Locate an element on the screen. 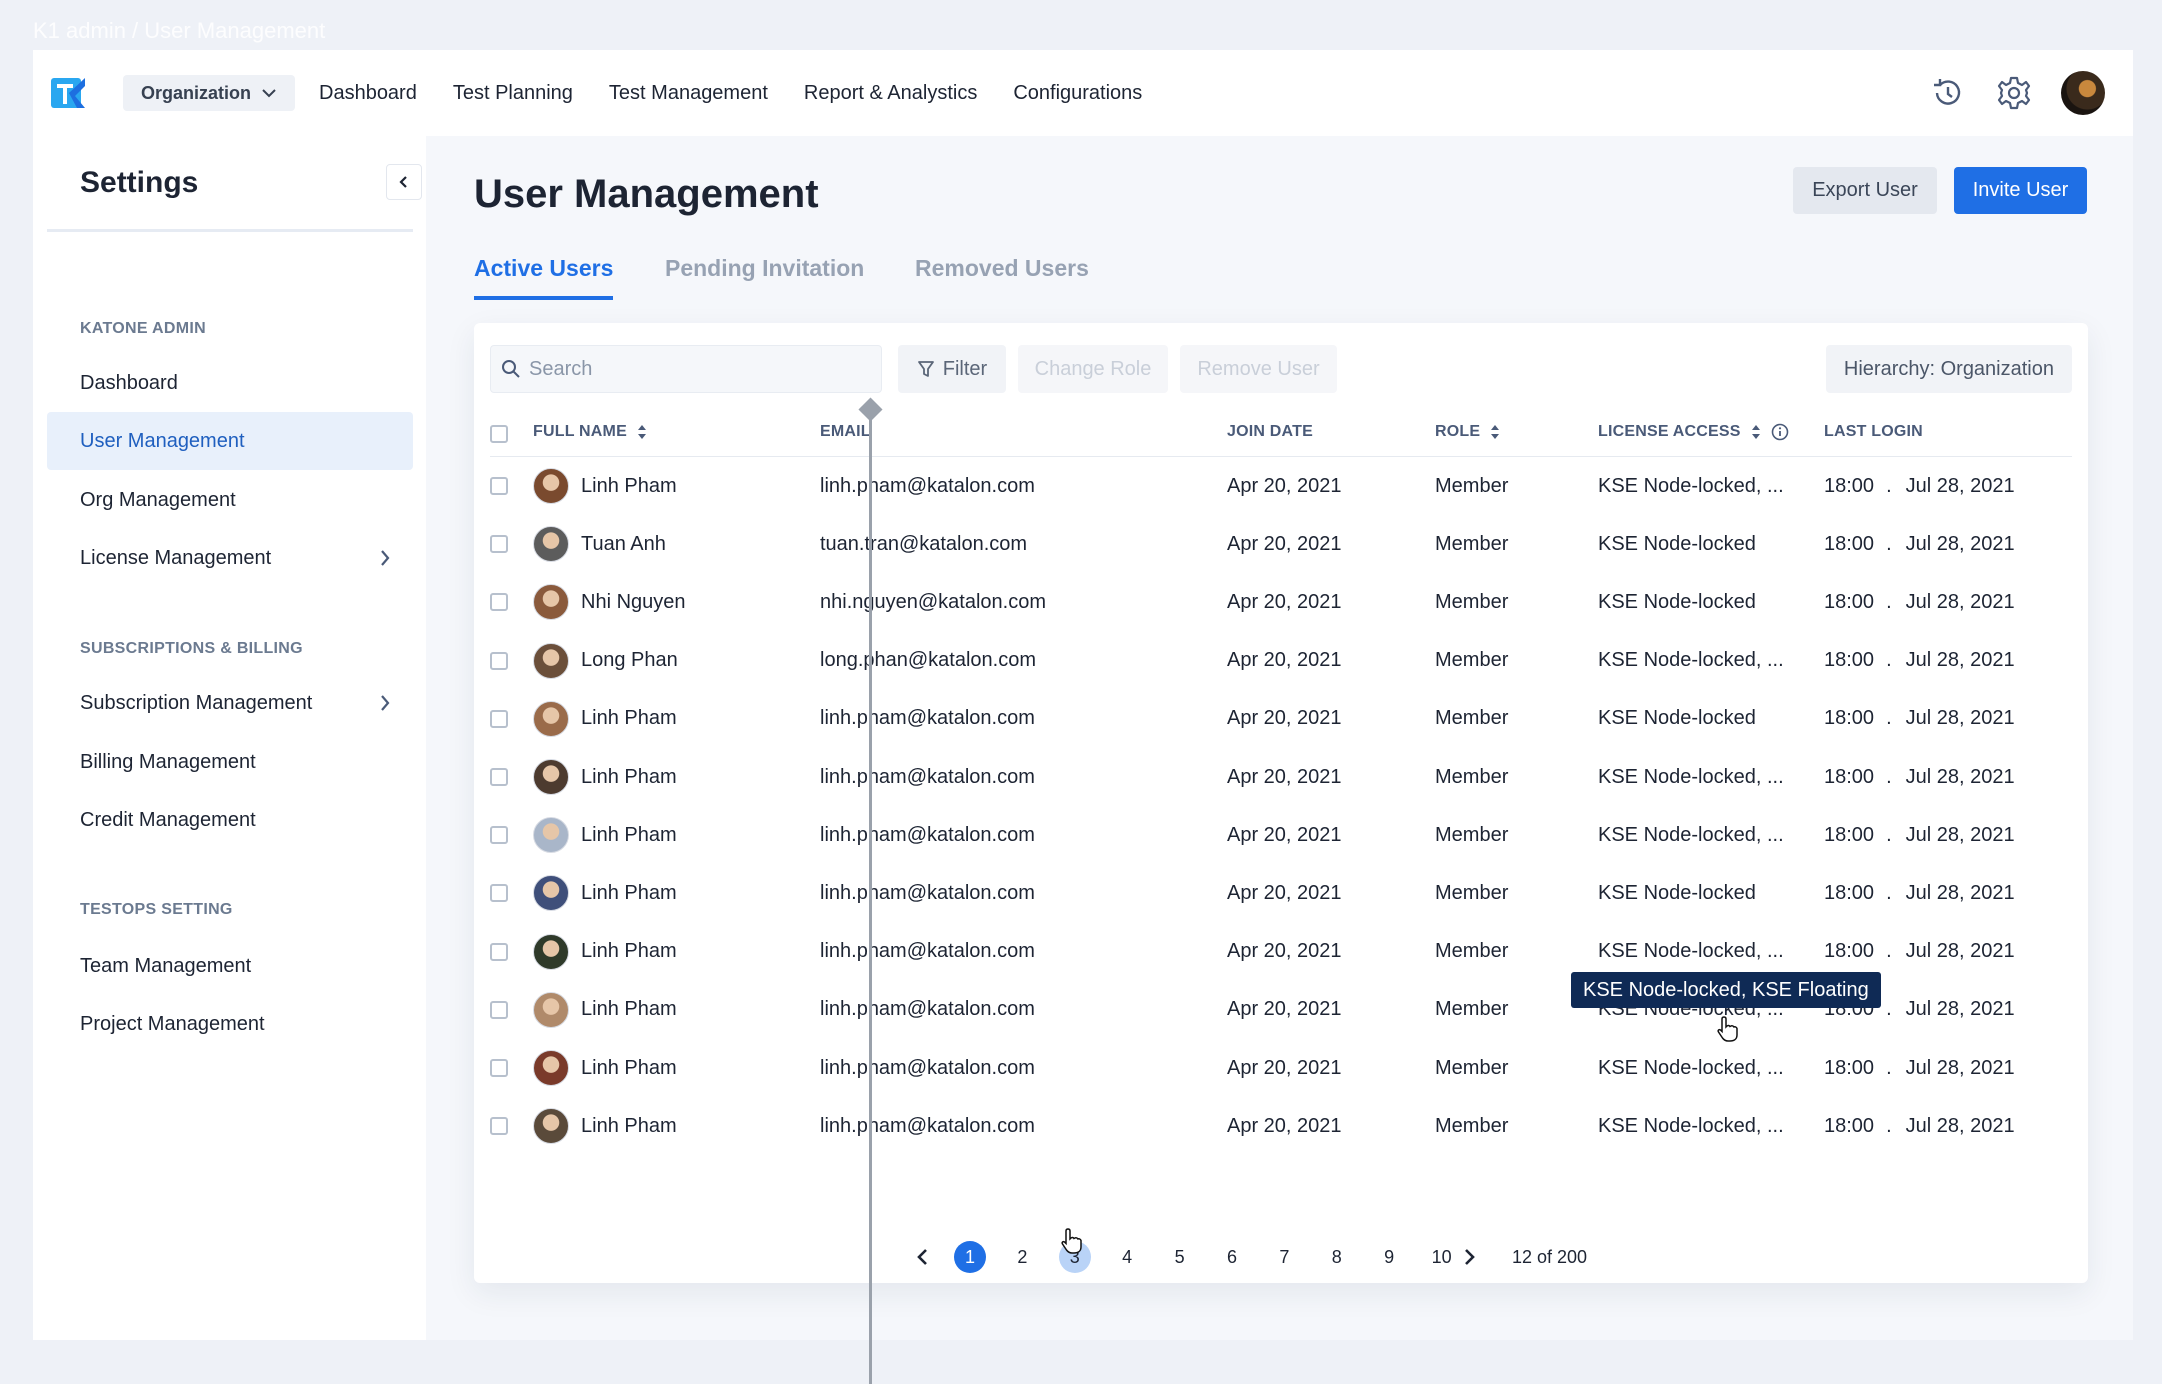 The width and height of the screenshot is (2162, 1384). remove-user-button: Remove User is located at coordinates (1258, 369).